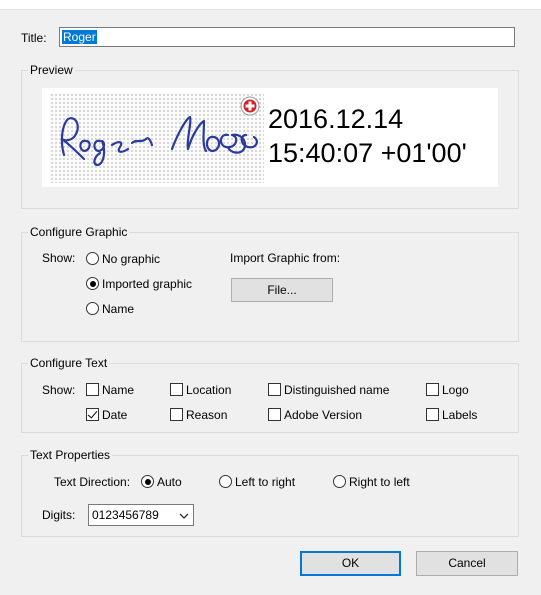  Describe the element at coordinates (336, 390) in the screenshot. I see `distinguished-name-checkbox-label: Distinguished name` at that location.